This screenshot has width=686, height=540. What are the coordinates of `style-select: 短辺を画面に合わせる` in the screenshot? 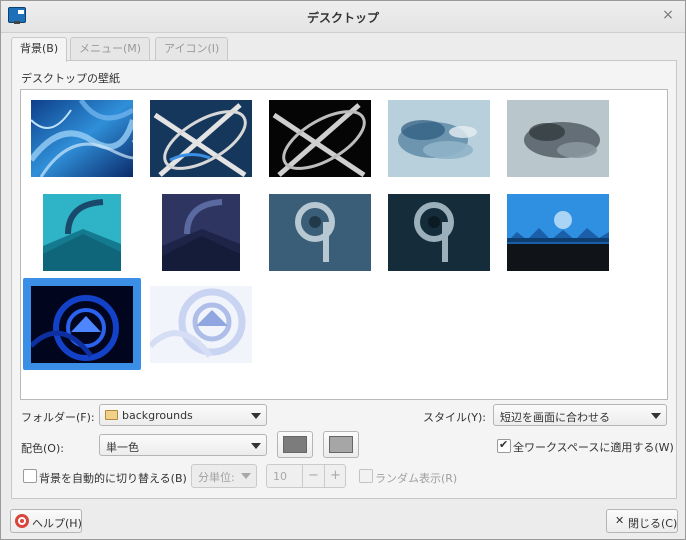 It's located at (580, 415).